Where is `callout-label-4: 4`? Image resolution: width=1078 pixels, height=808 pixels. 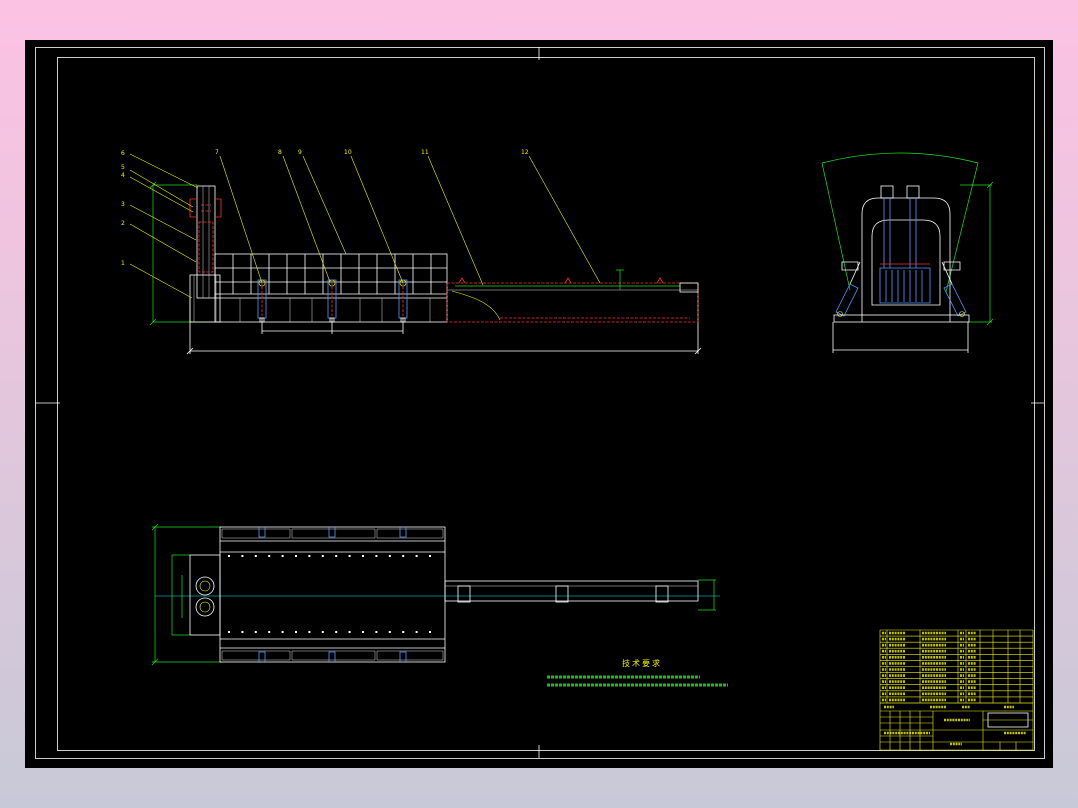 callout-label-4: 4 is located at coordinates (123, 175).